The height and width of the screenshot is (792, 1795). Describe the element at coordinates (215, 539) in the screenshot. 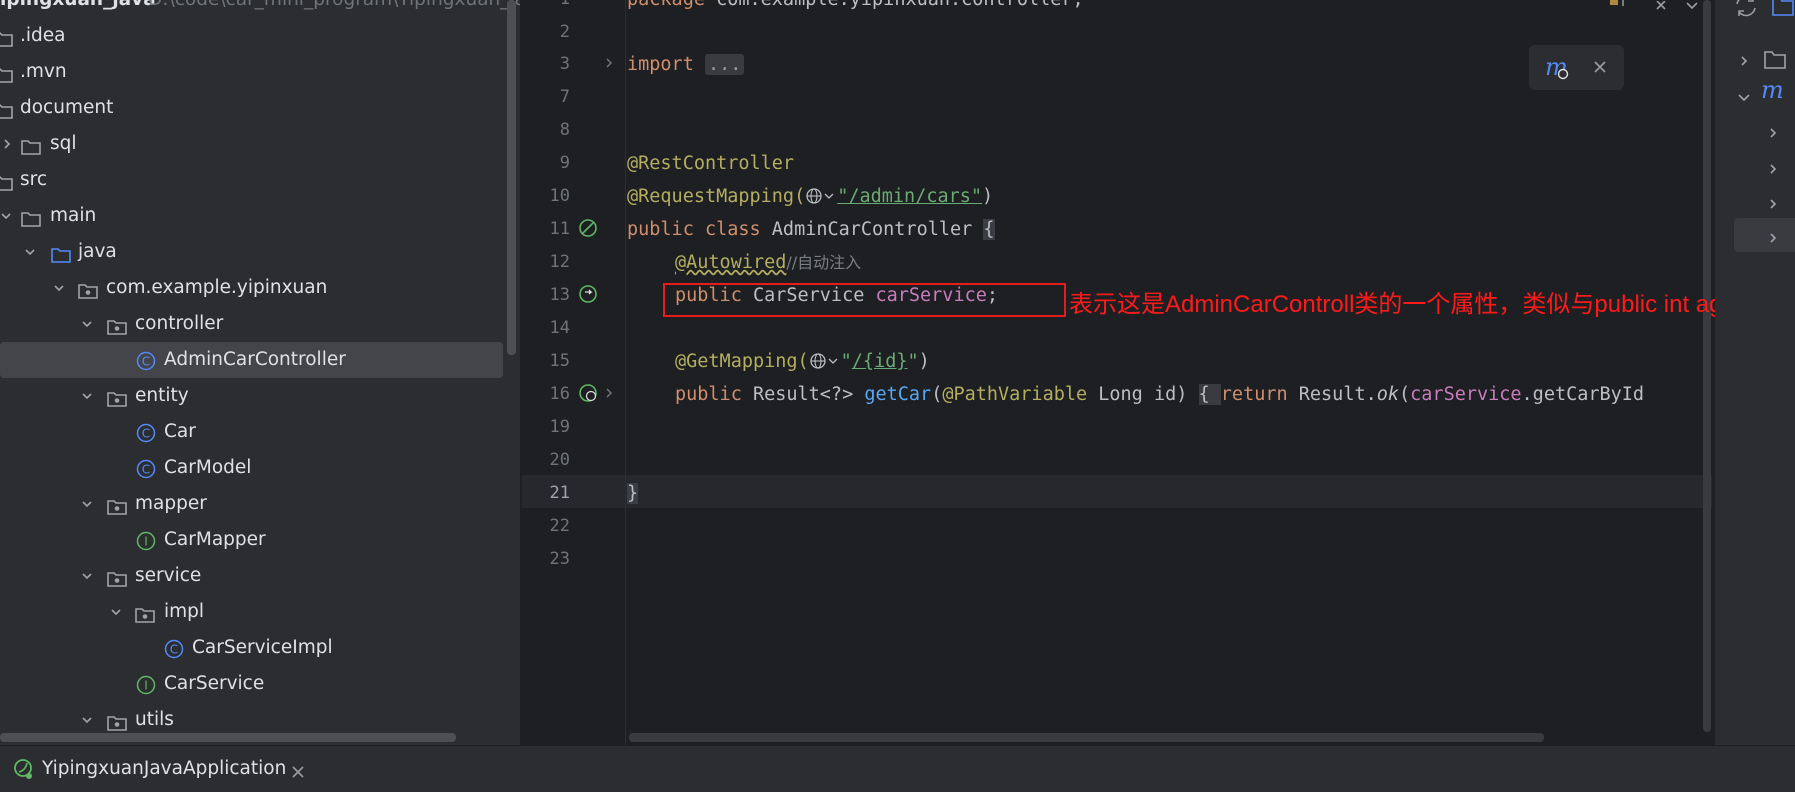

I see `tree-item-label: CarMapper` at that location.